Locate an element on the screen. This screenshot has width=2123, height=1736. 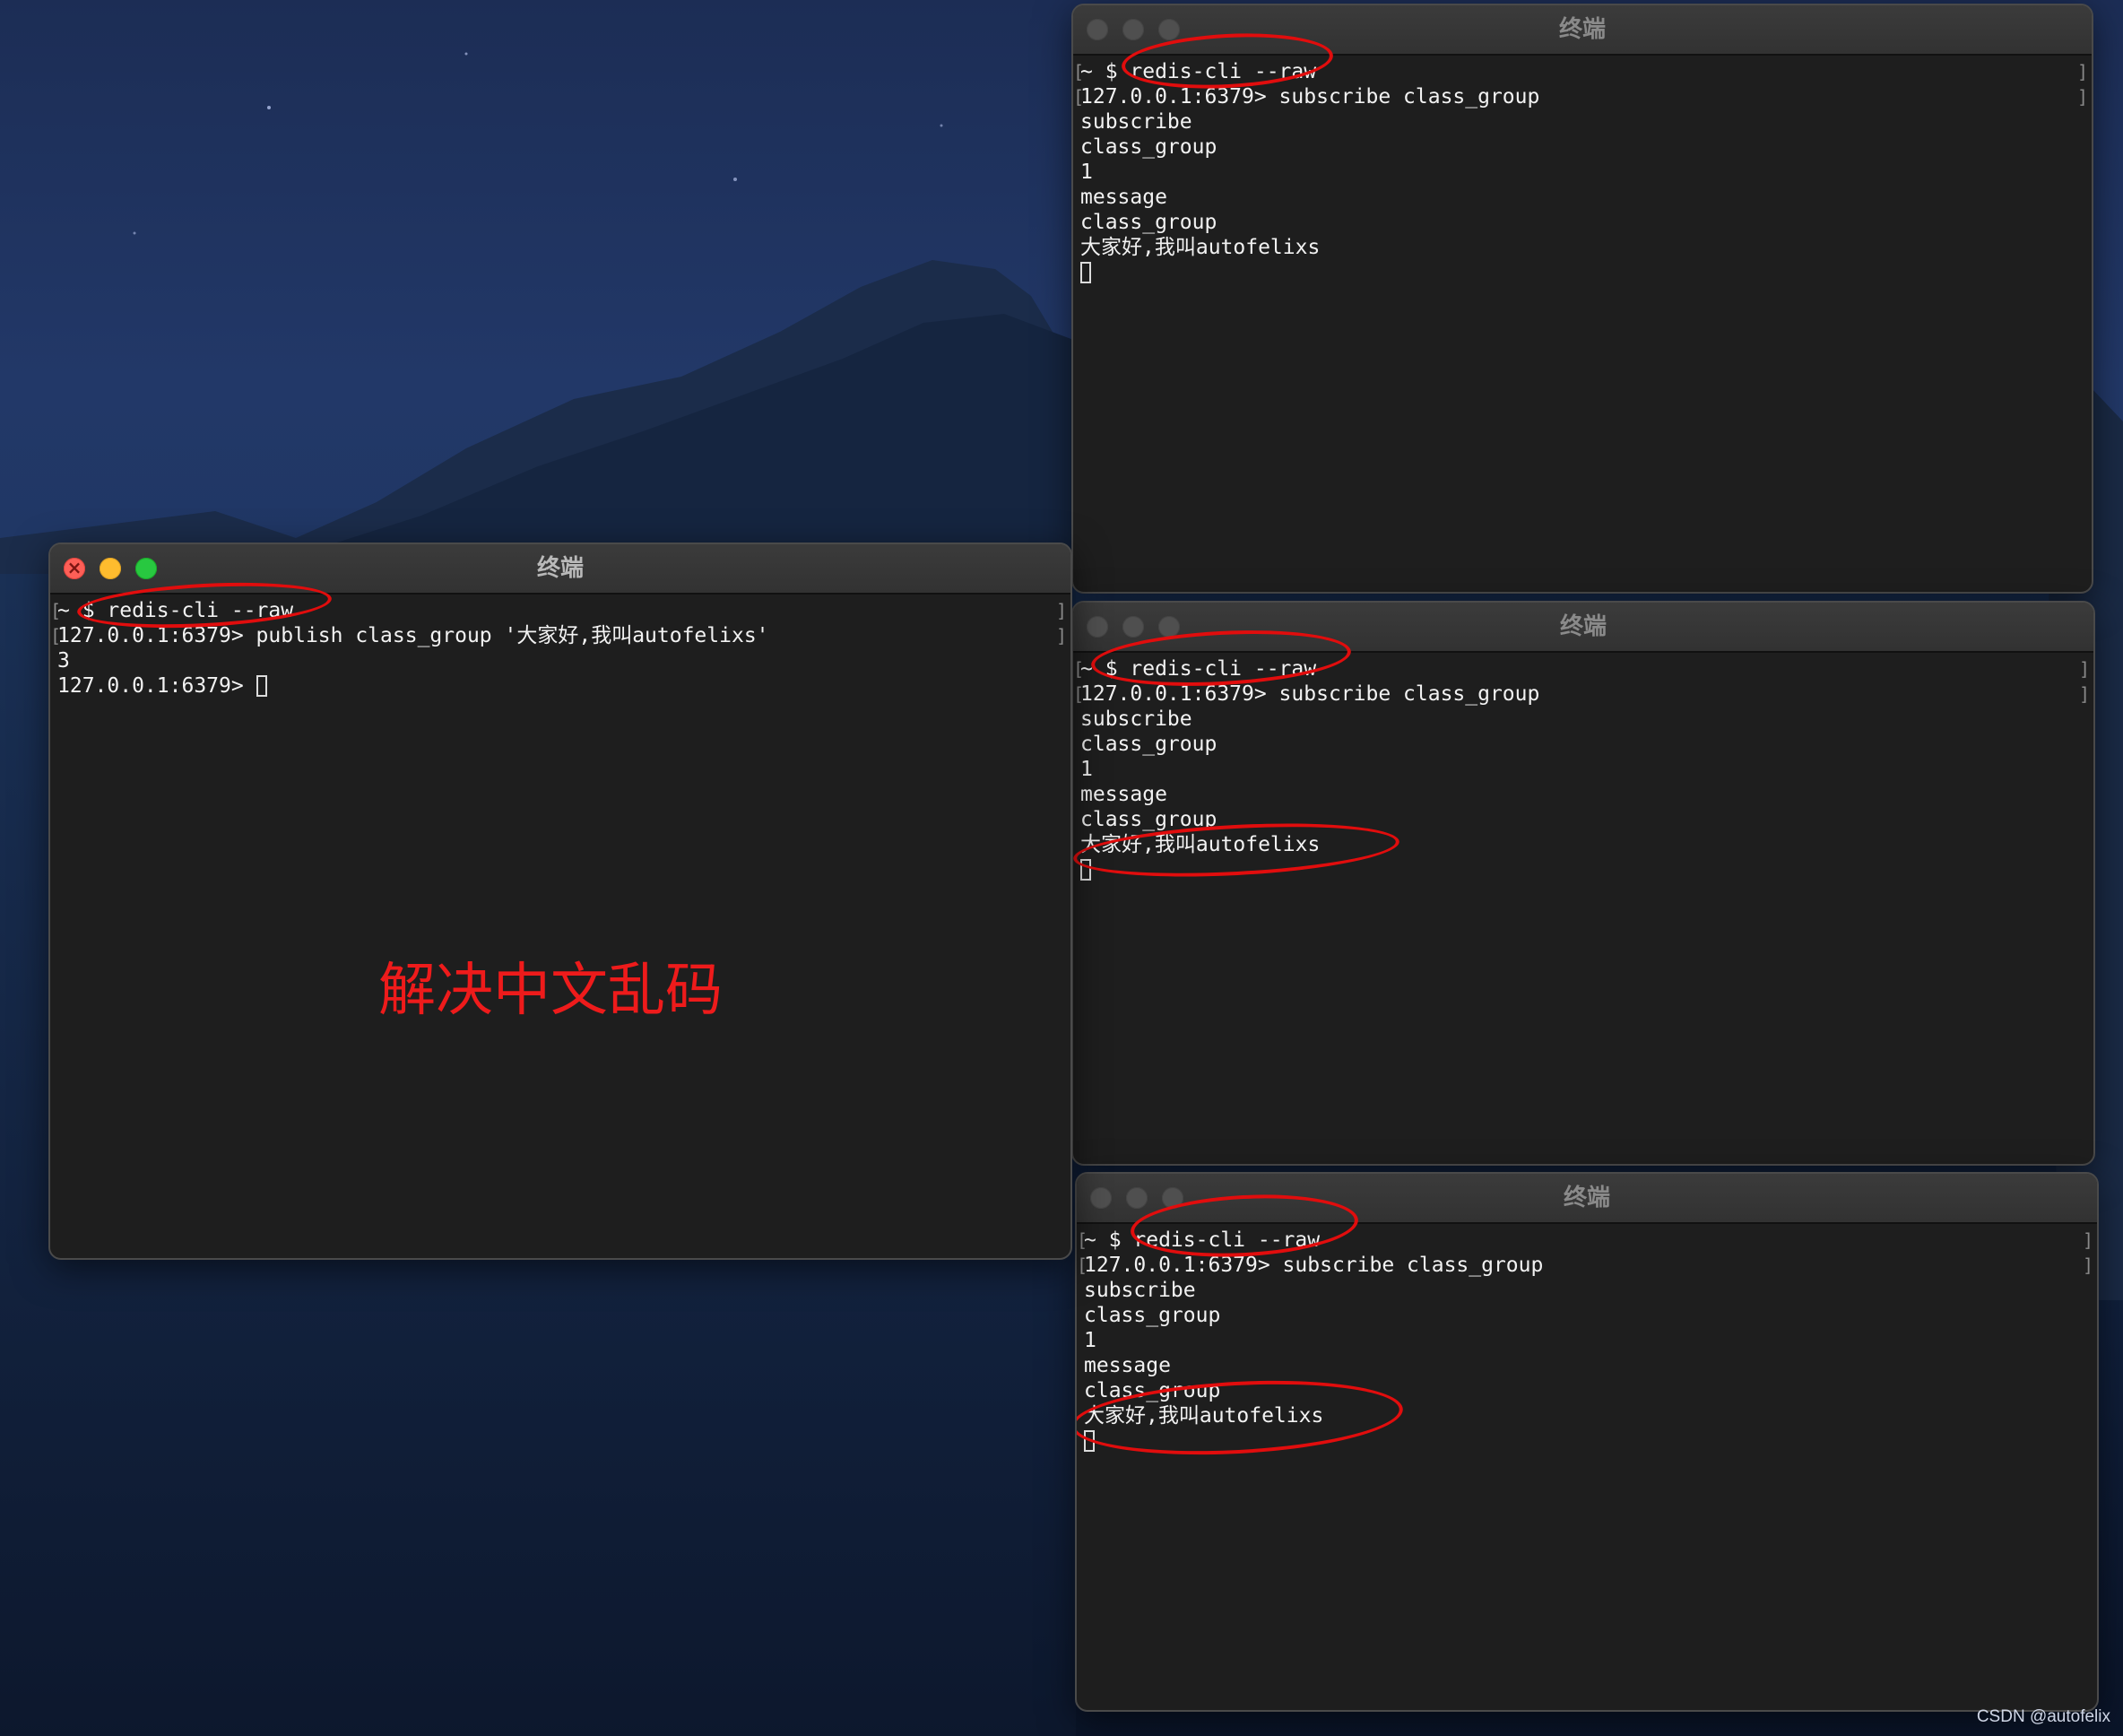
prompt-text: 127.0.0.1:6379> is located at coordinates (156, 686).